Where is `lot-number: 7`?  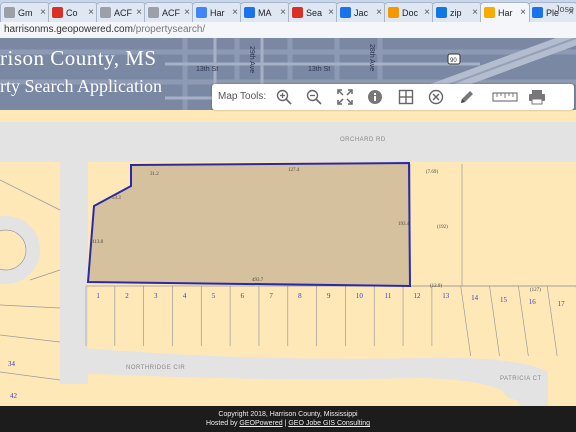 lot-number: 7 is located at coordinates (271, 296).